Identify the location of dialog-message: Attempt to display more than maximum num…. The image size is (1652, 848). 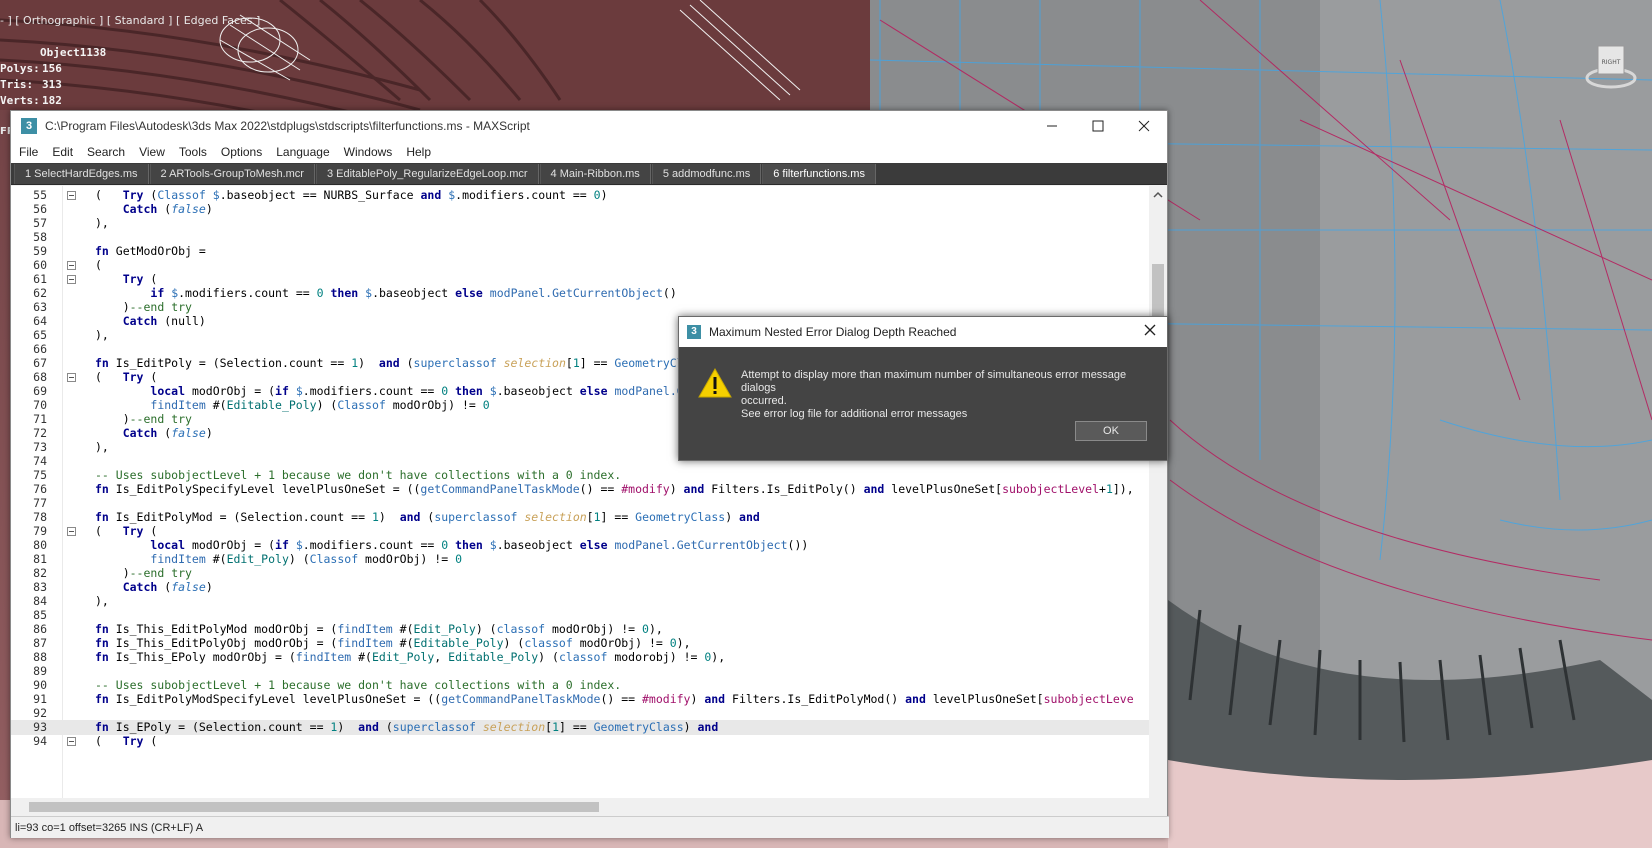
(934, 394).